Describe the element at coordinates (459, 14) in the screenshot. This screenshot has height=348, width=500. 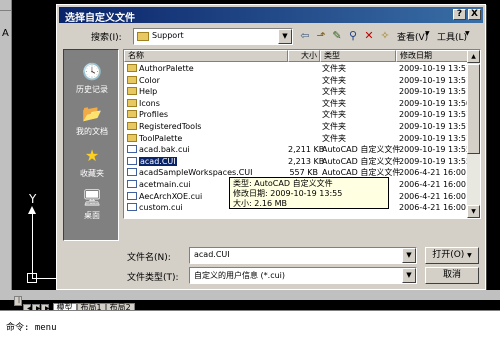
I see `help-button: ?` at that location.